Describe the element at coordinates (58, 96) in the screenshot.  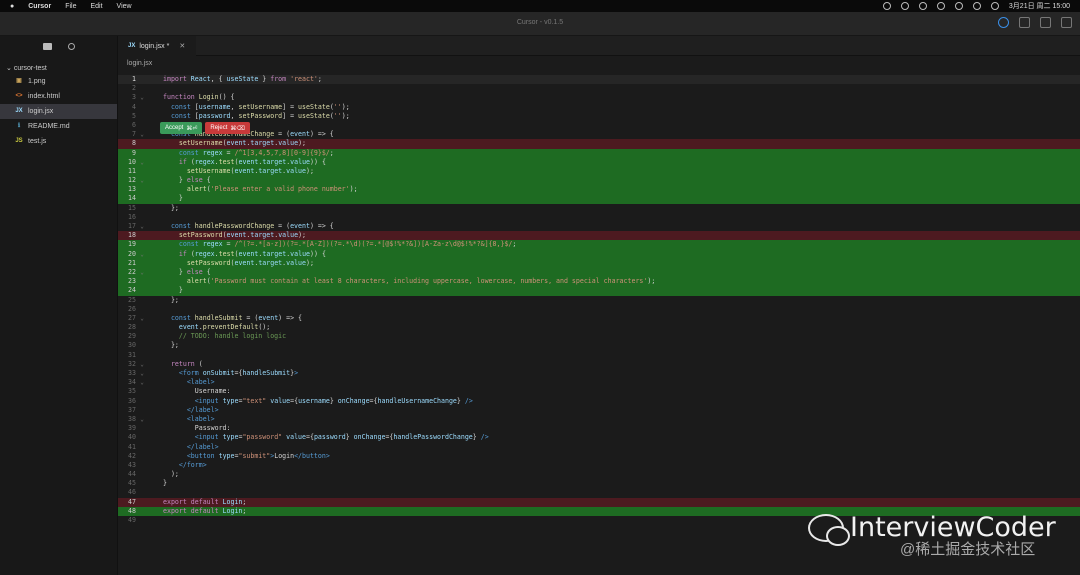
I see `file-item: <> index.html` at that location.